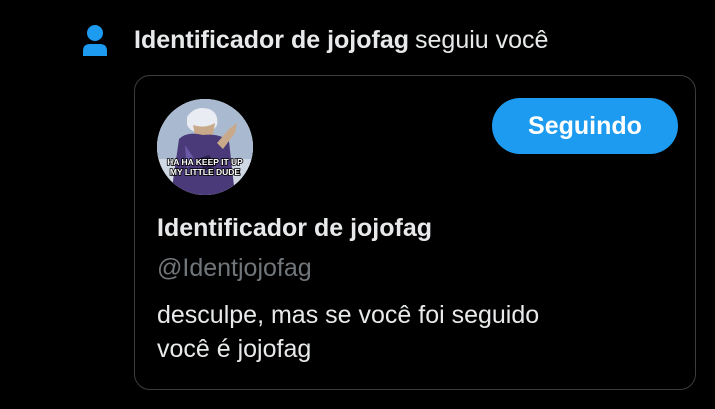 The width and height of the screenshot is (715, 409). What do you see at coordinates (234, 349) in the screenshot?
I see `profile-bio-line2: você é jojofag` at bounding box center [234, 349].